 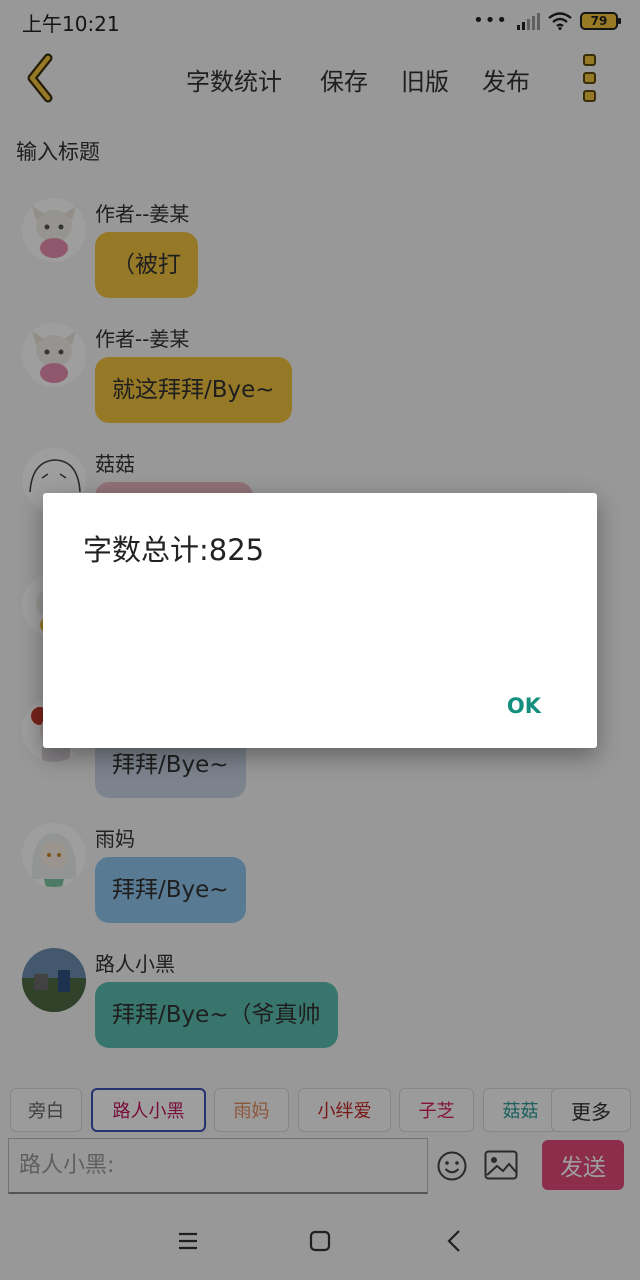 I want to click on ok-button: OK, so click(x=524, y=706).